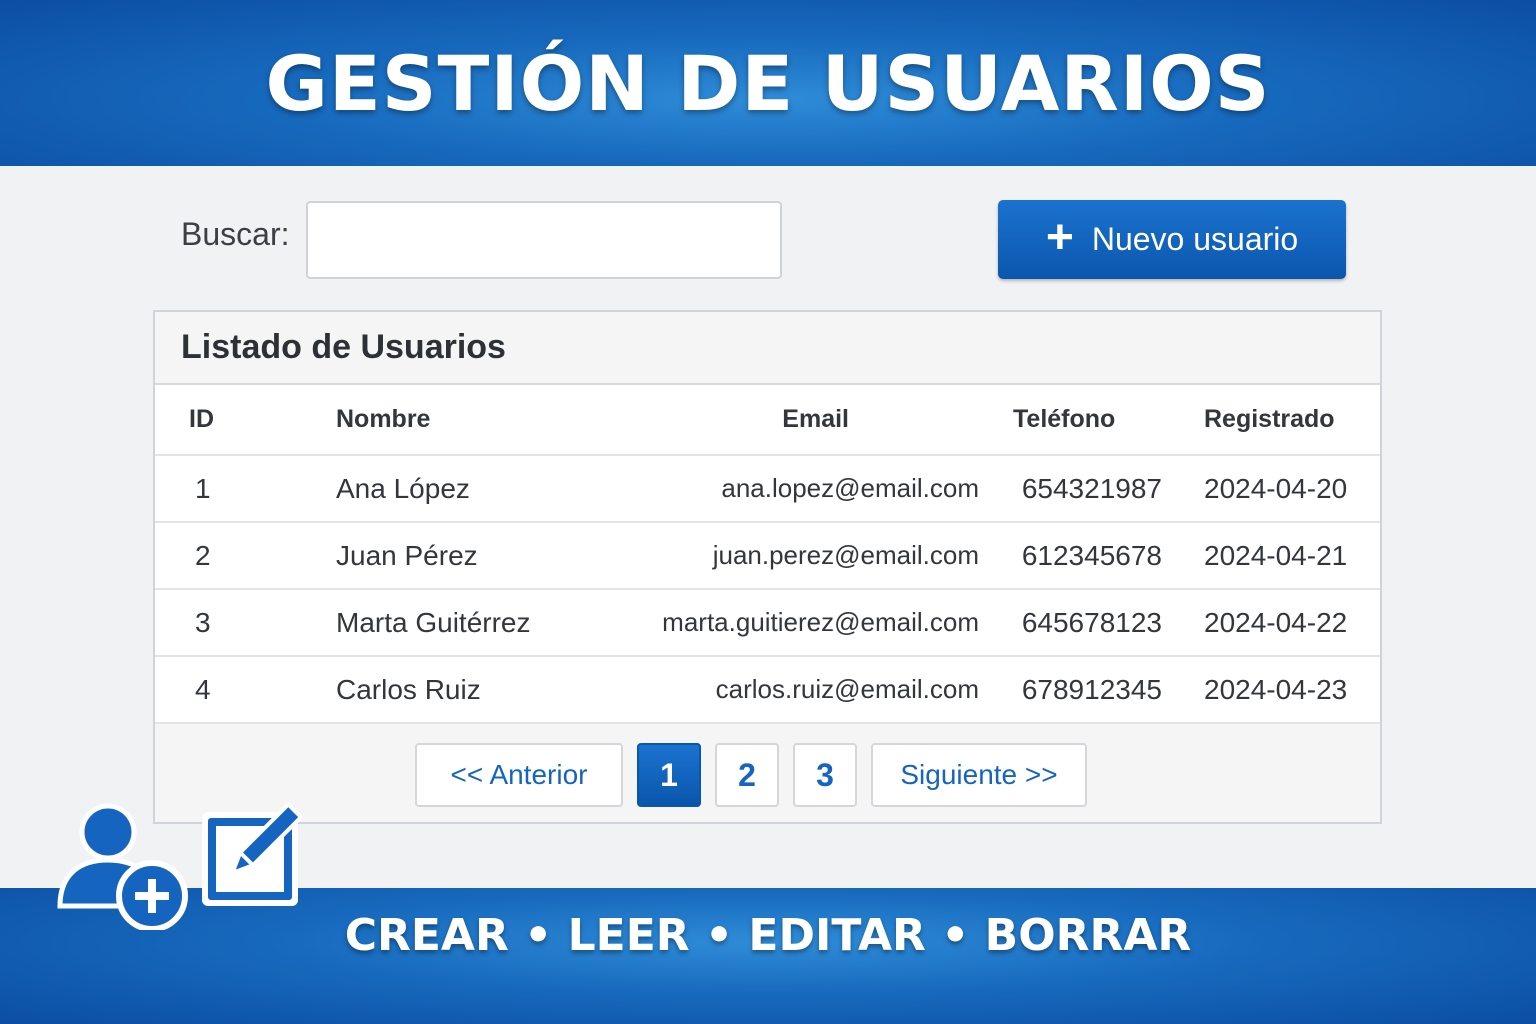 This screenshot has height=1024, width=1536. Describe the element at coordinates (203, 622) in the screenshot. I see `cell-id: 3` at that location.